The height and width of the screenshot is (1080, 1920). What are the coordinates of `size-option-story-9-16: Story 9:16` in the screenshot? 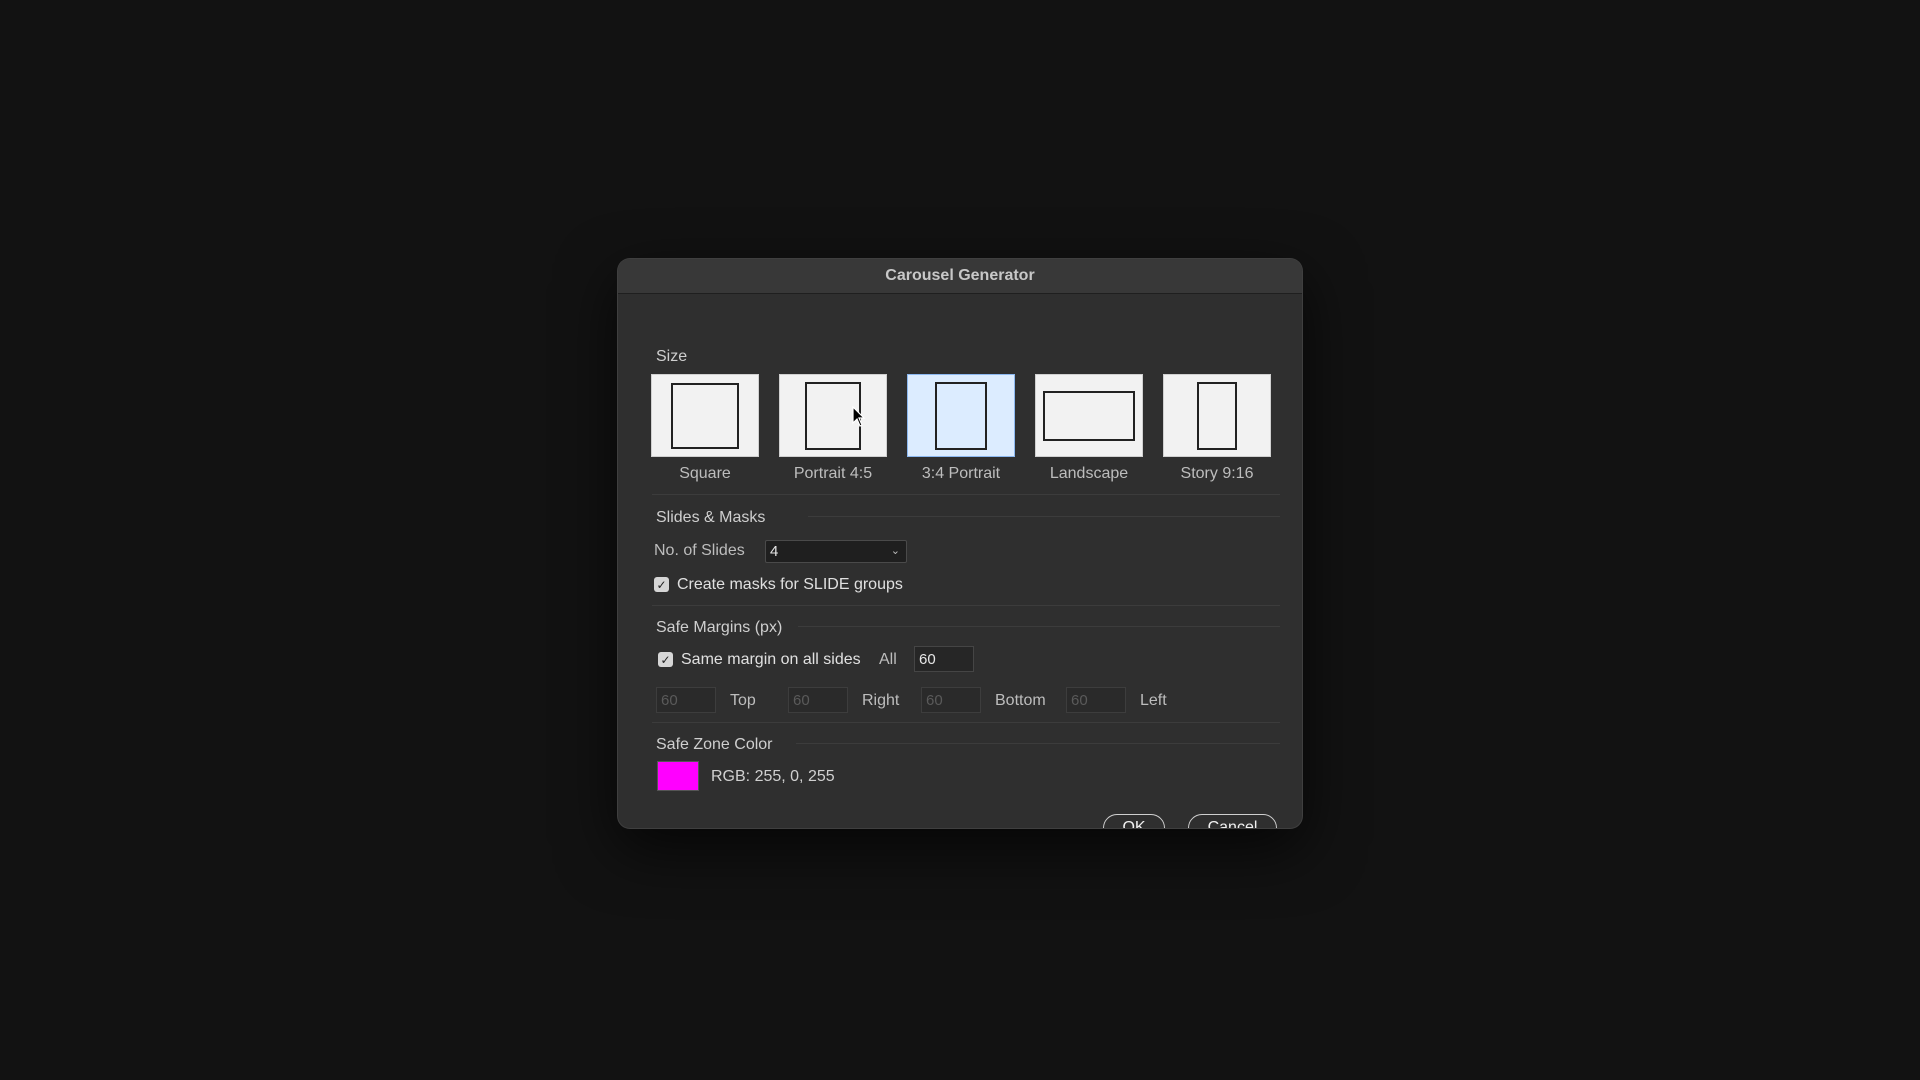 It's located at (1217, 428).